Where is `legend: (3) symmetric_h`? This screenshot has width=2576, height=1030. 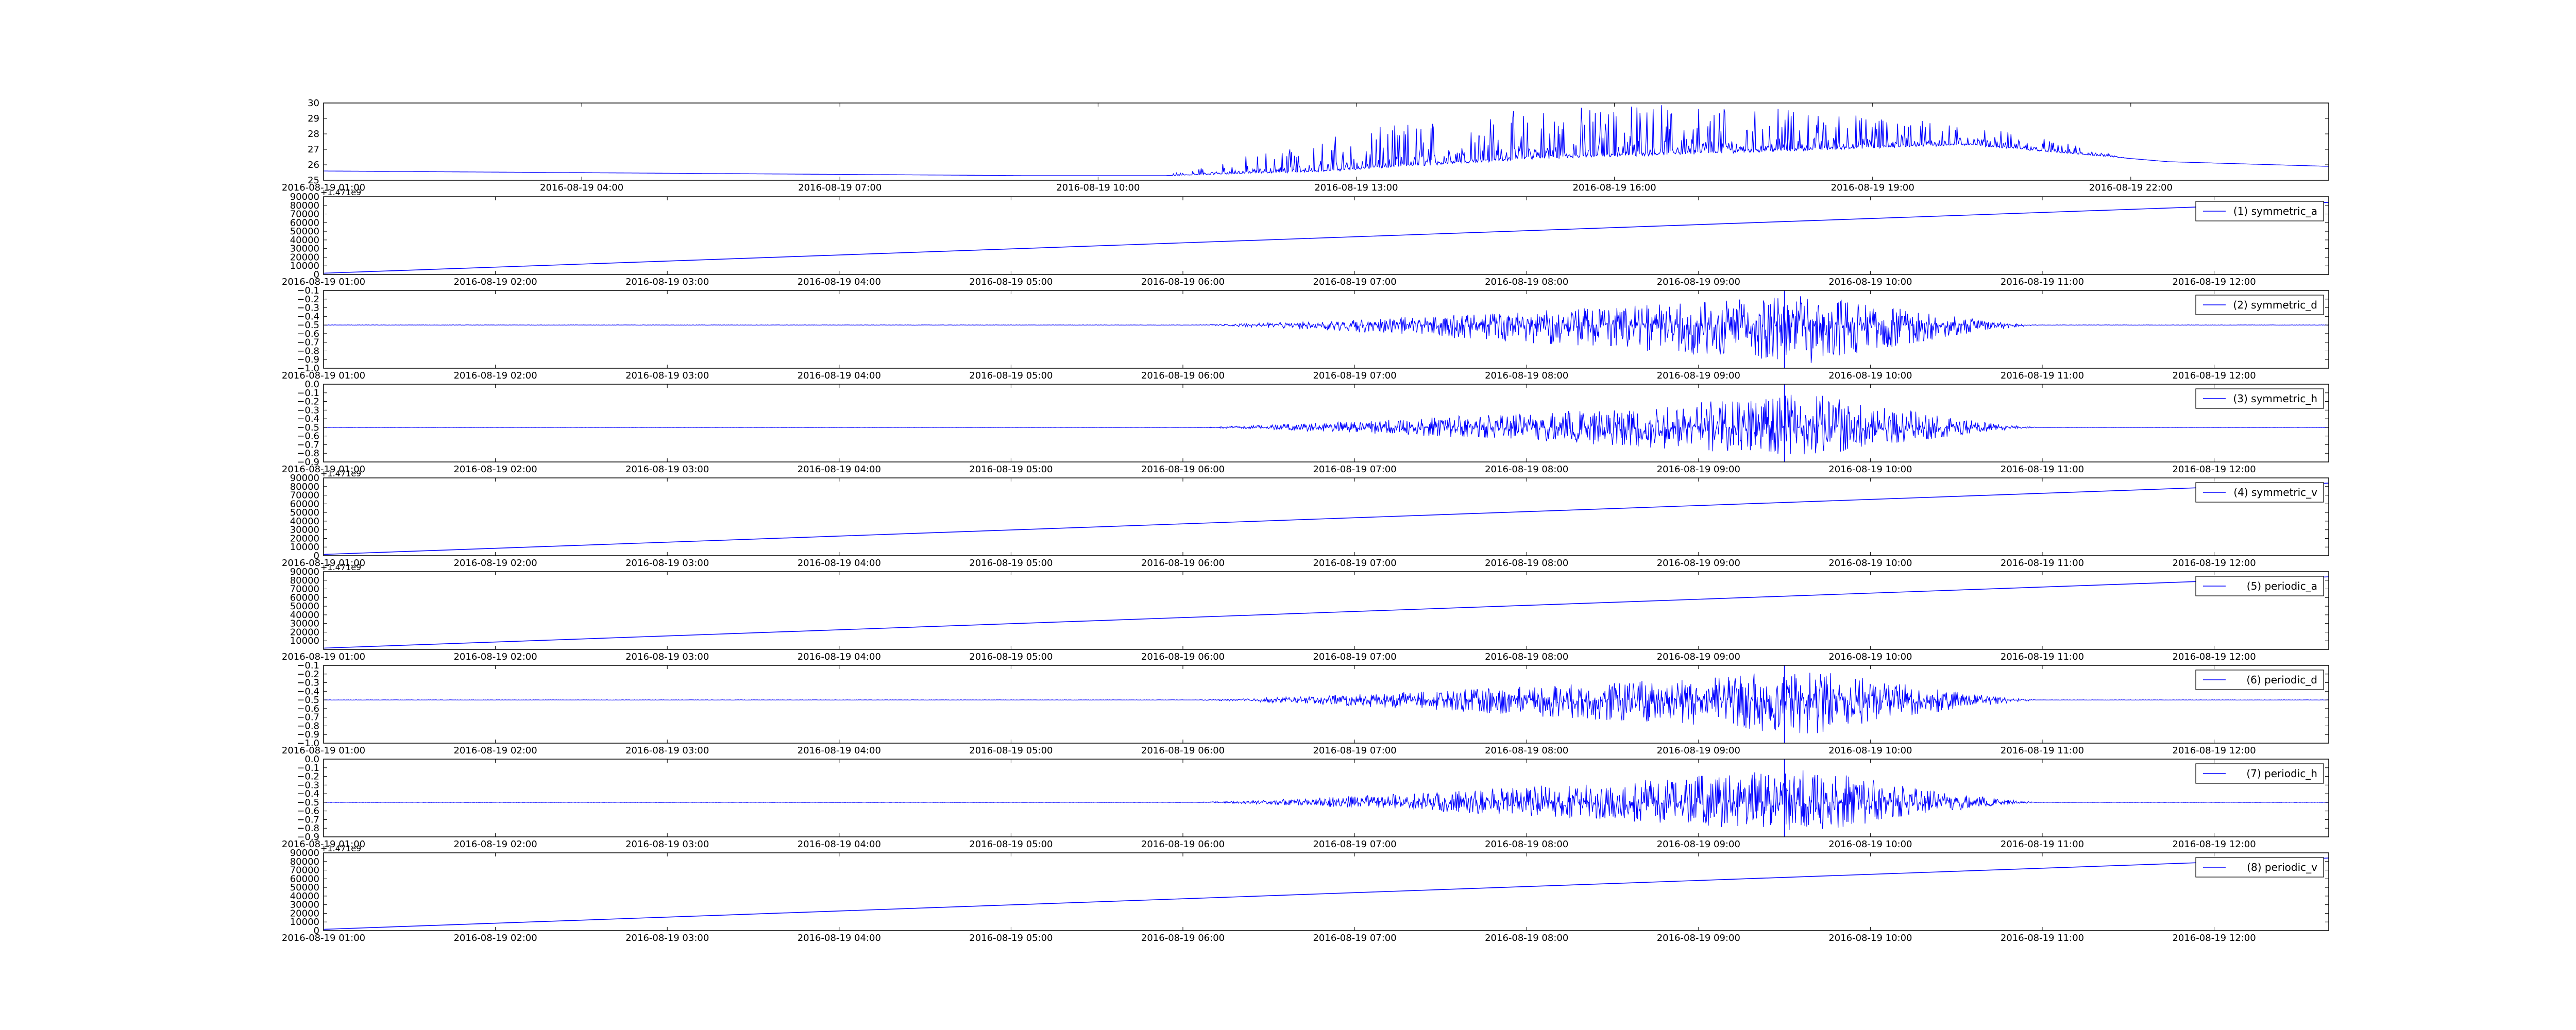
legend: (3) symmetric_h is located at coordinates (2259, 399).